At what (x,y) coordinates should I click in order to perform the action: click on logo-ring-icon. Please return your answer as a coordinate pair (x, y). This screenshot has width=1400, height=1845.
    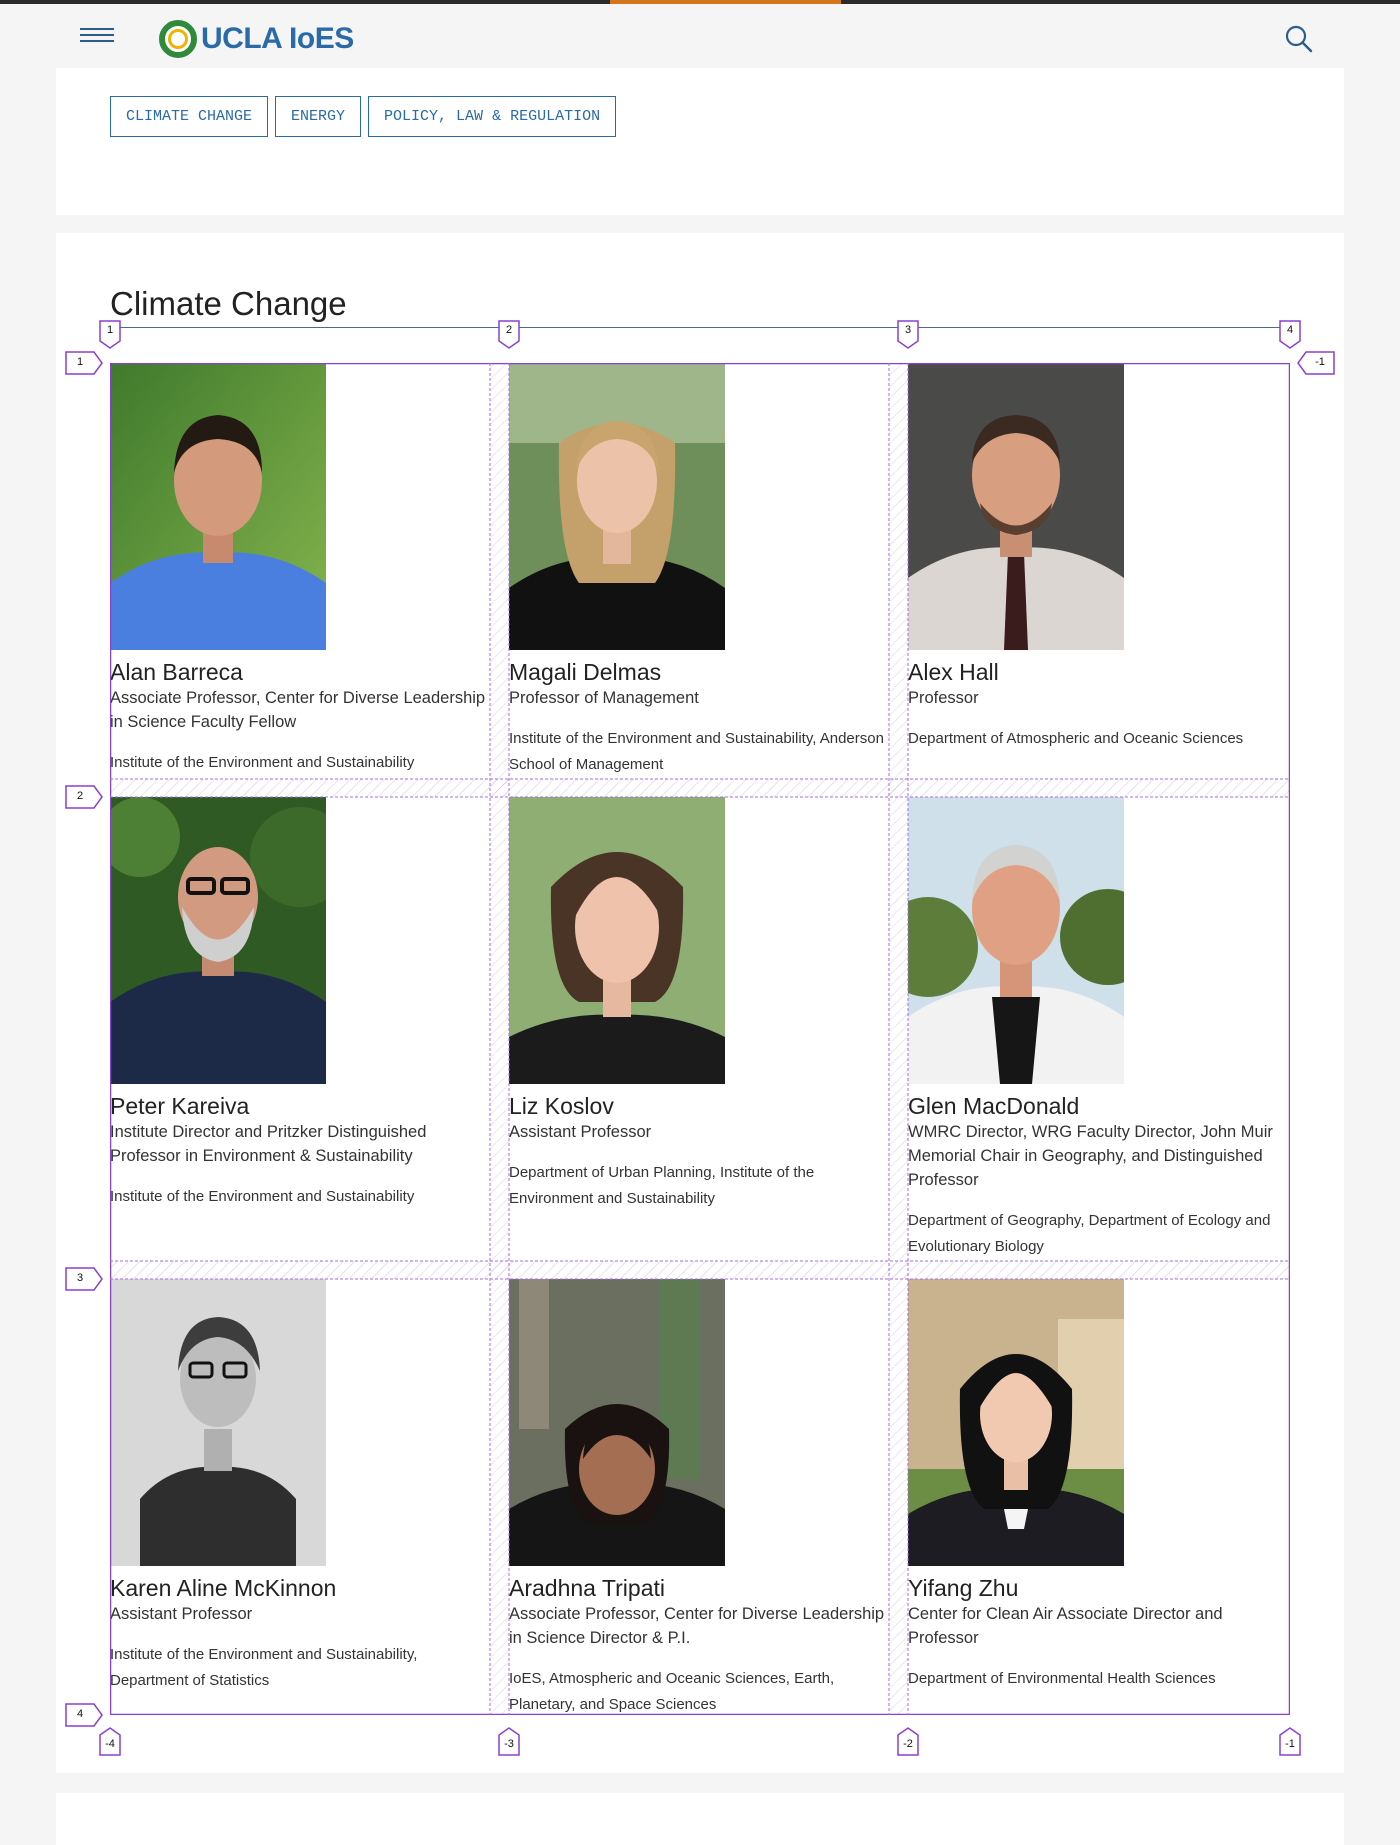
    Looking at the image, I should click on (178, 39).